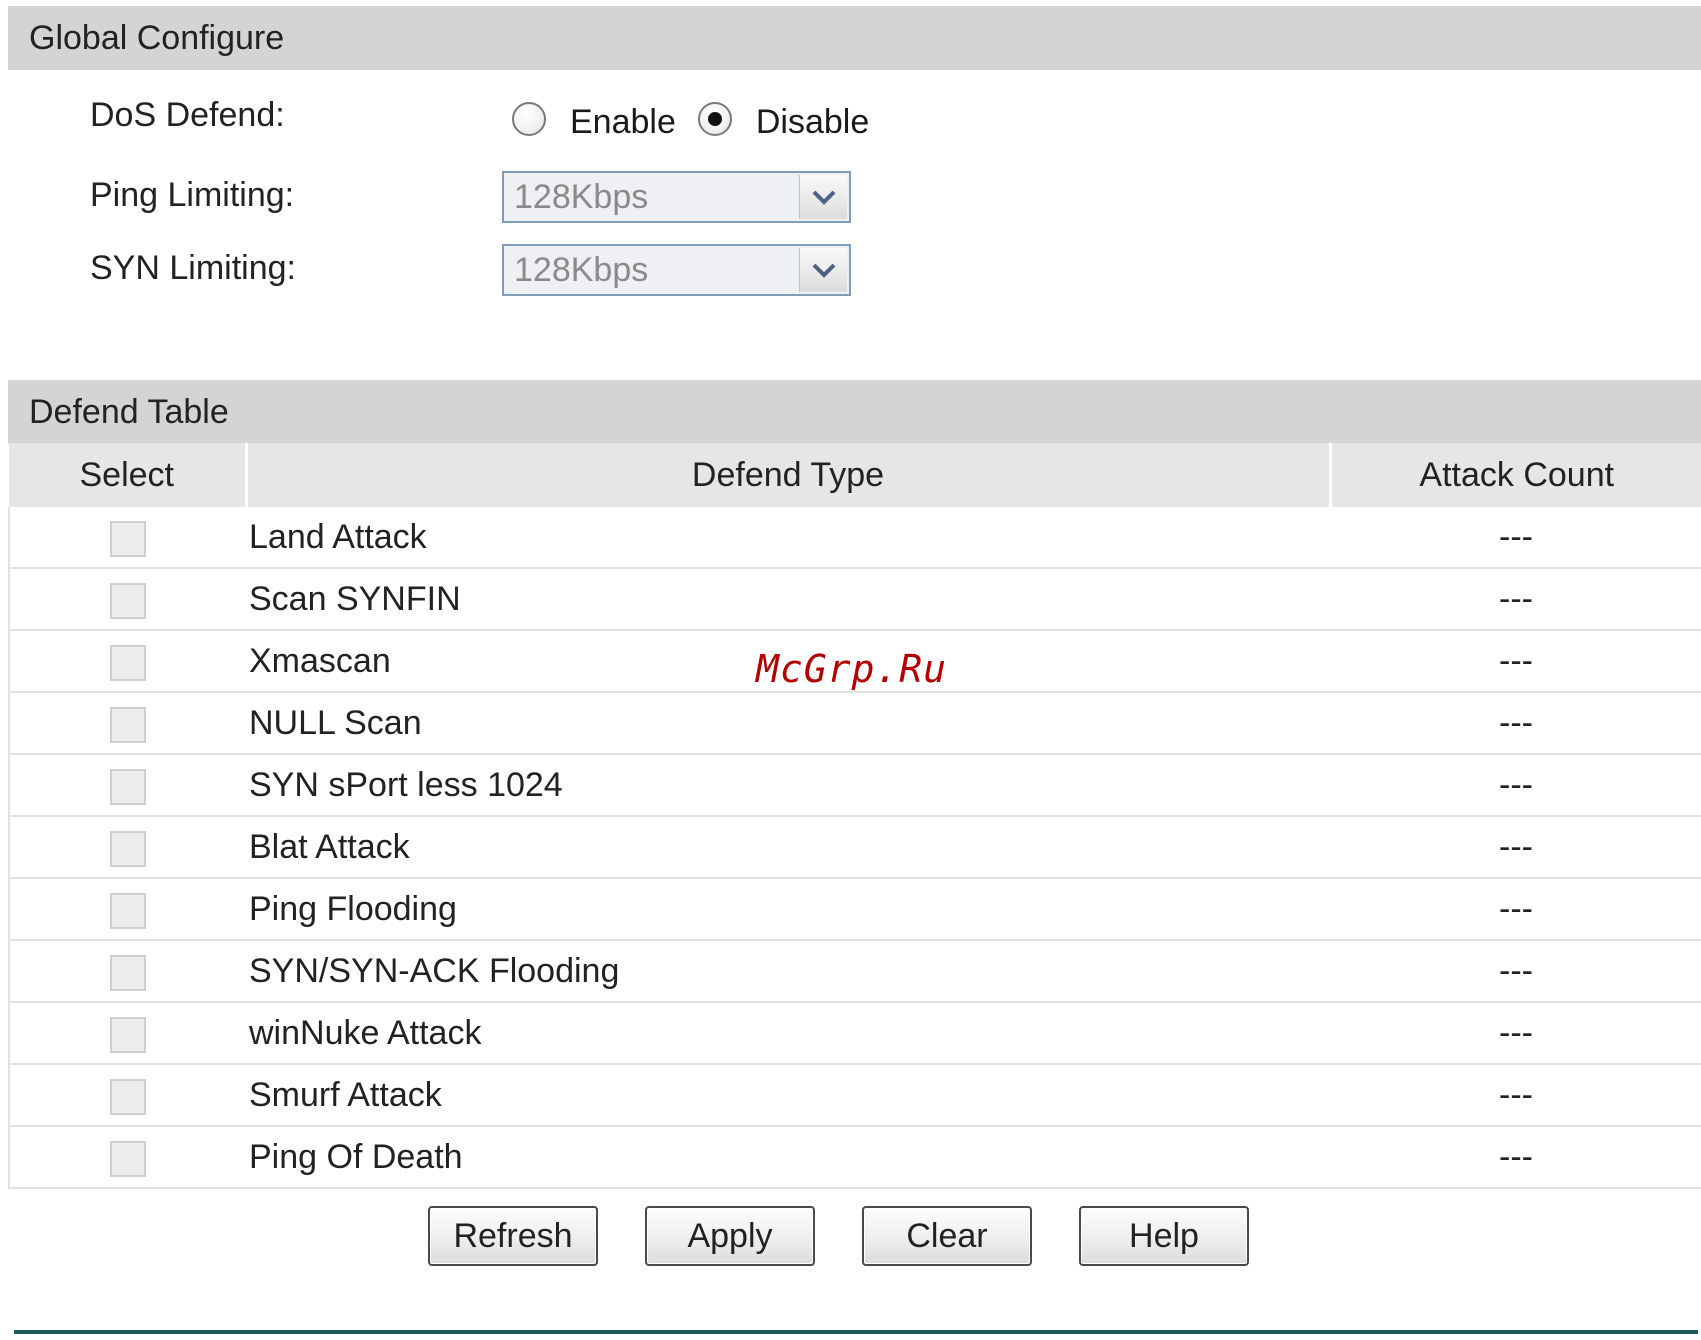  Describe the element at coordinates (788, 723) in the screenshot. I see `defend-type-cell: NULL Scan` at that location.